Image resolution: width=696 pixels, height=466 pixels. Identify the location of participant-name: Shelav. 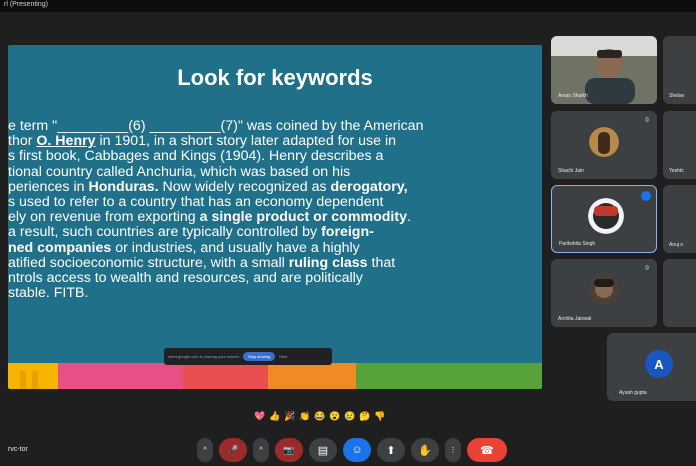
(677, 96).